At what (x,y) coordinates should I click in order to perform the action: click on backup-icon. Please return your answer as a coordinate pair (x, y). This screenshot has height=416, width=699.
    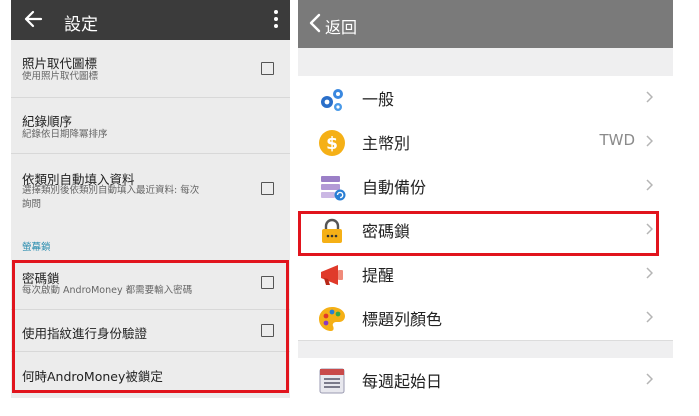
    Looking at the image, I should click on (333, 188).